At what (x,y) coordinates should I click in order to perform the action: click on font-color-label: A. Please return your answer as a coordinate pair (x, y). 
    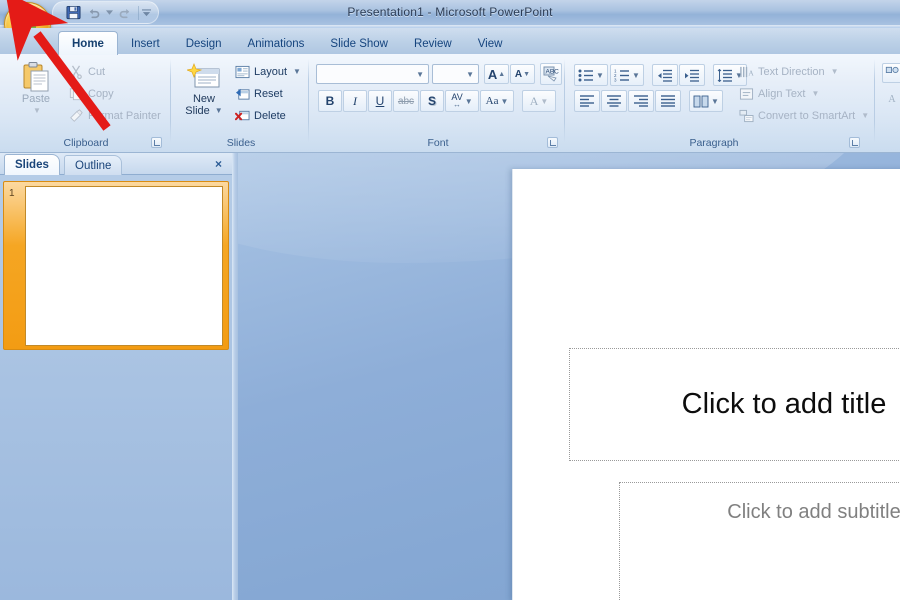
    Looking at the image, I should click on (534, 100).